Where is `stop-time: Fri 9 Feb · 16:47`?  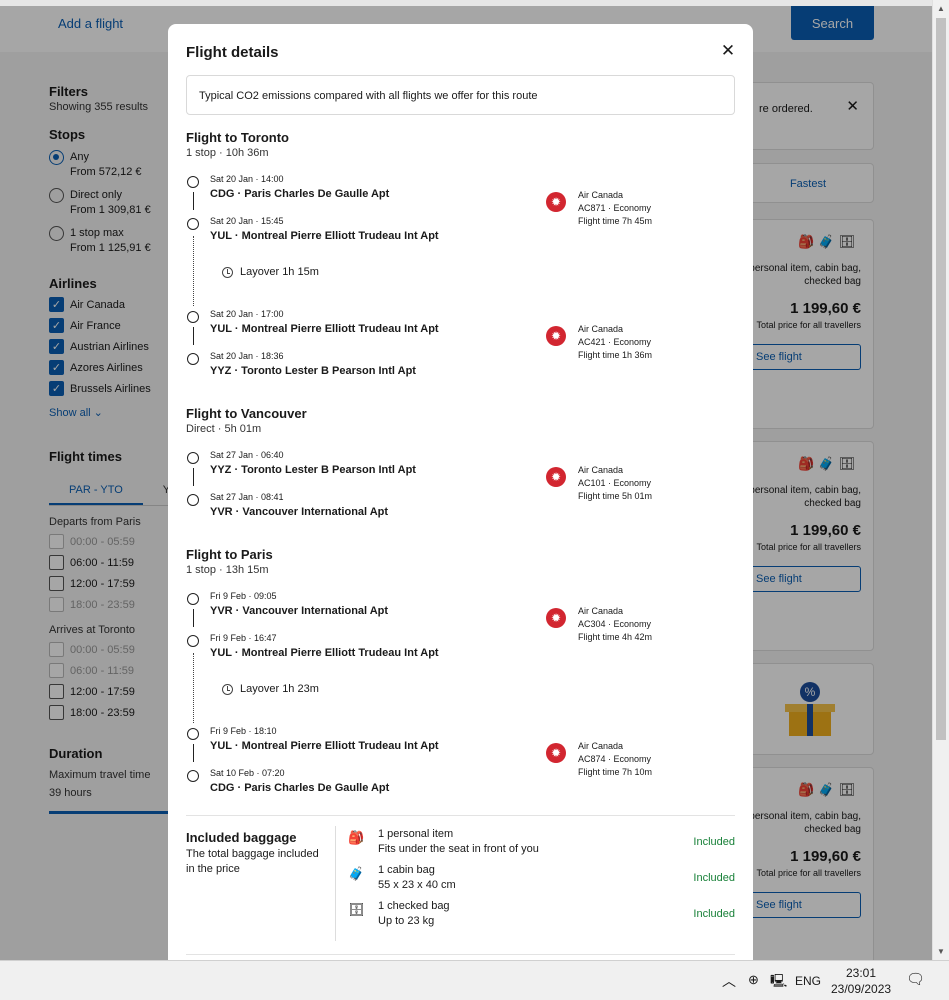 stop-time: Fri 9 Feb · 16:47 is located at coordinates (243, 638).